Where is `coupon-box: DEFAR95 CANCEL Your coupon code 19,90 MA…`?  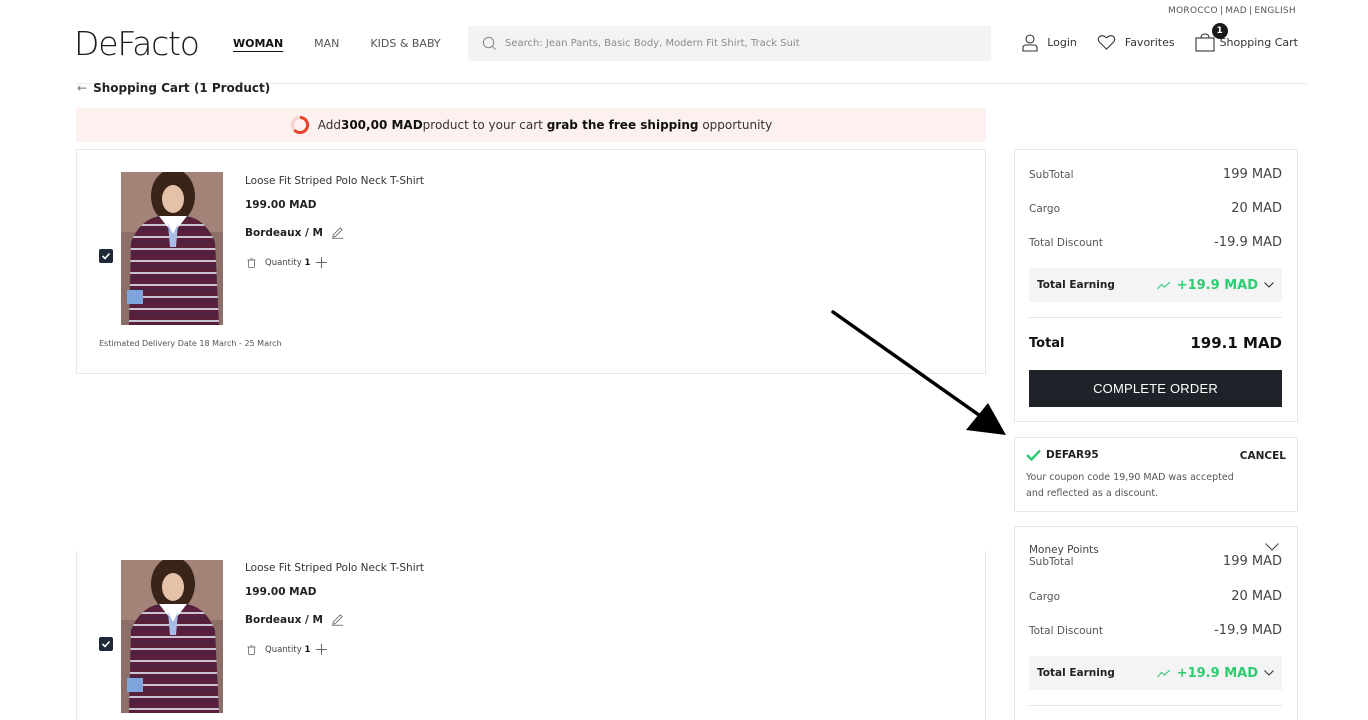 coupon-box: DEFAR95 CANCEL Your coupon code 19,90 MA… is located at coordinates (1156, 474).